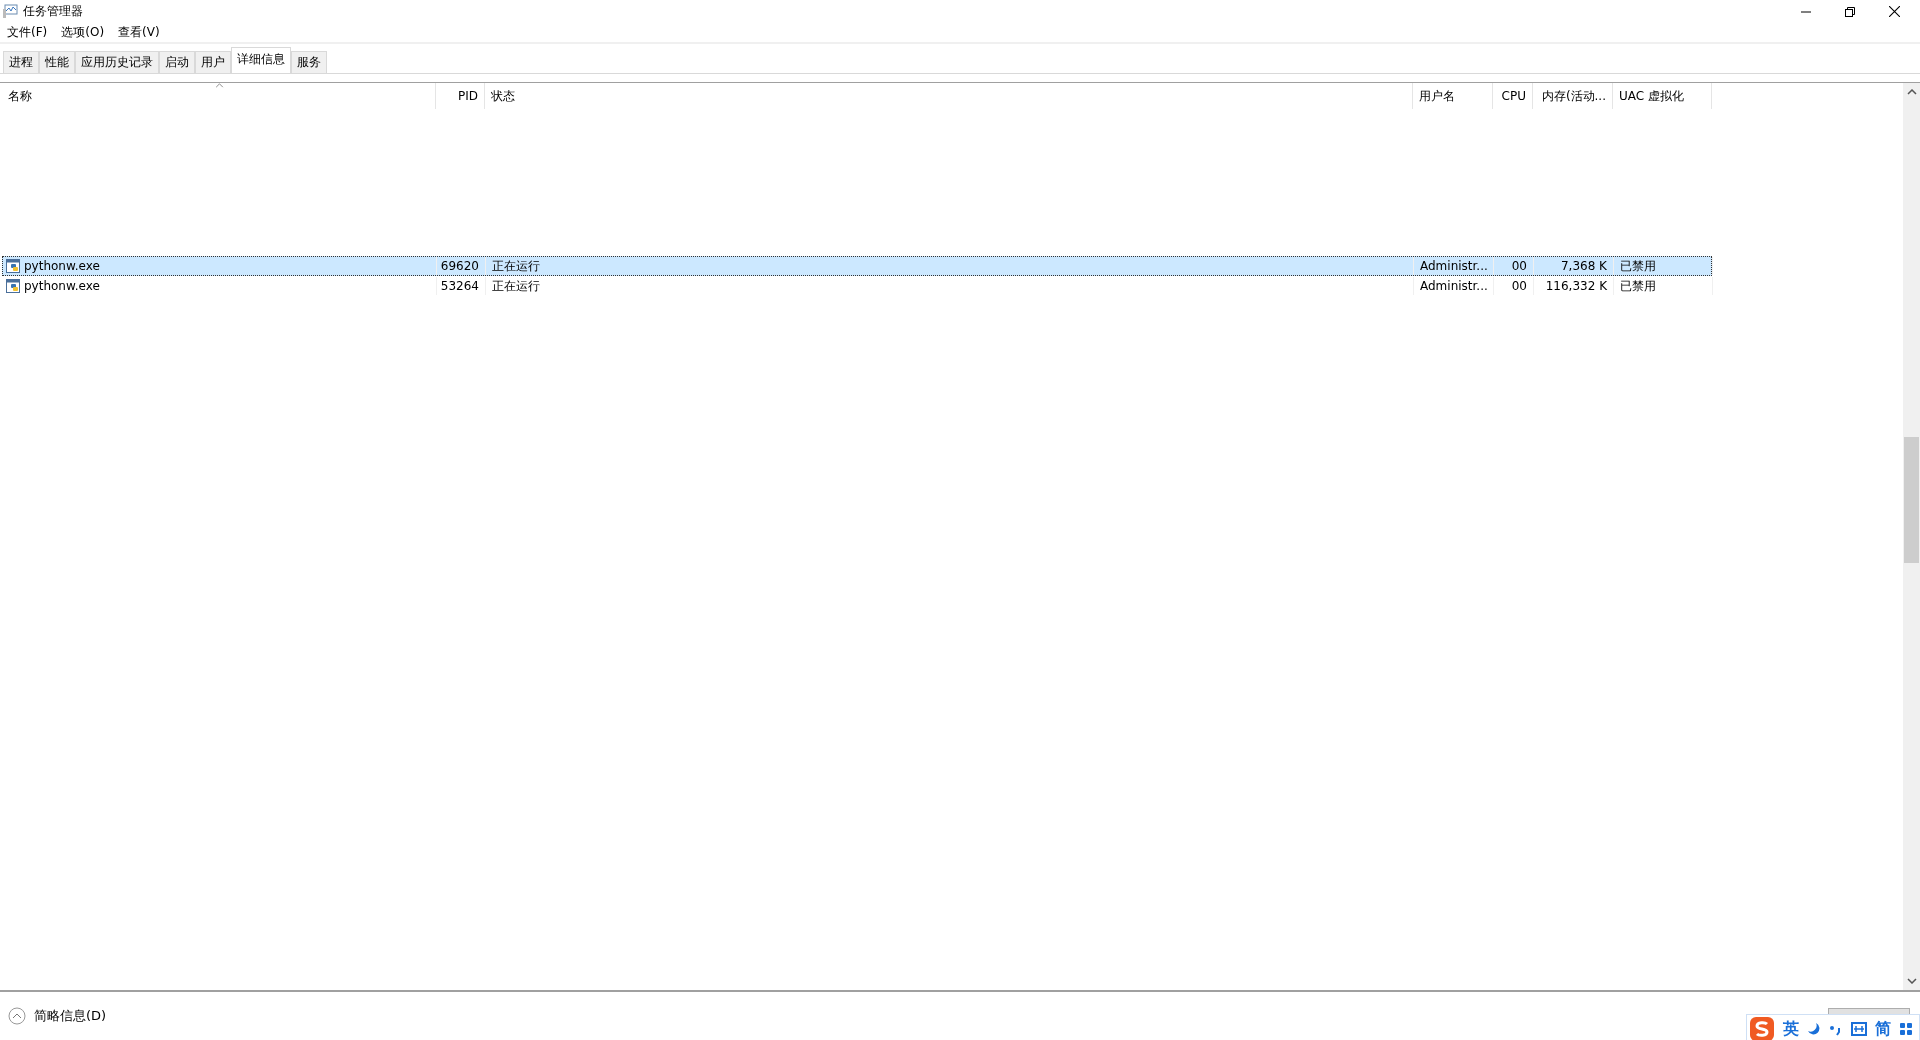 The height and width of the screenshot is (1040, 1920). Describe the element at coordinates (1814, 1029) in the screenshot. I see `moon-icon` at that location.